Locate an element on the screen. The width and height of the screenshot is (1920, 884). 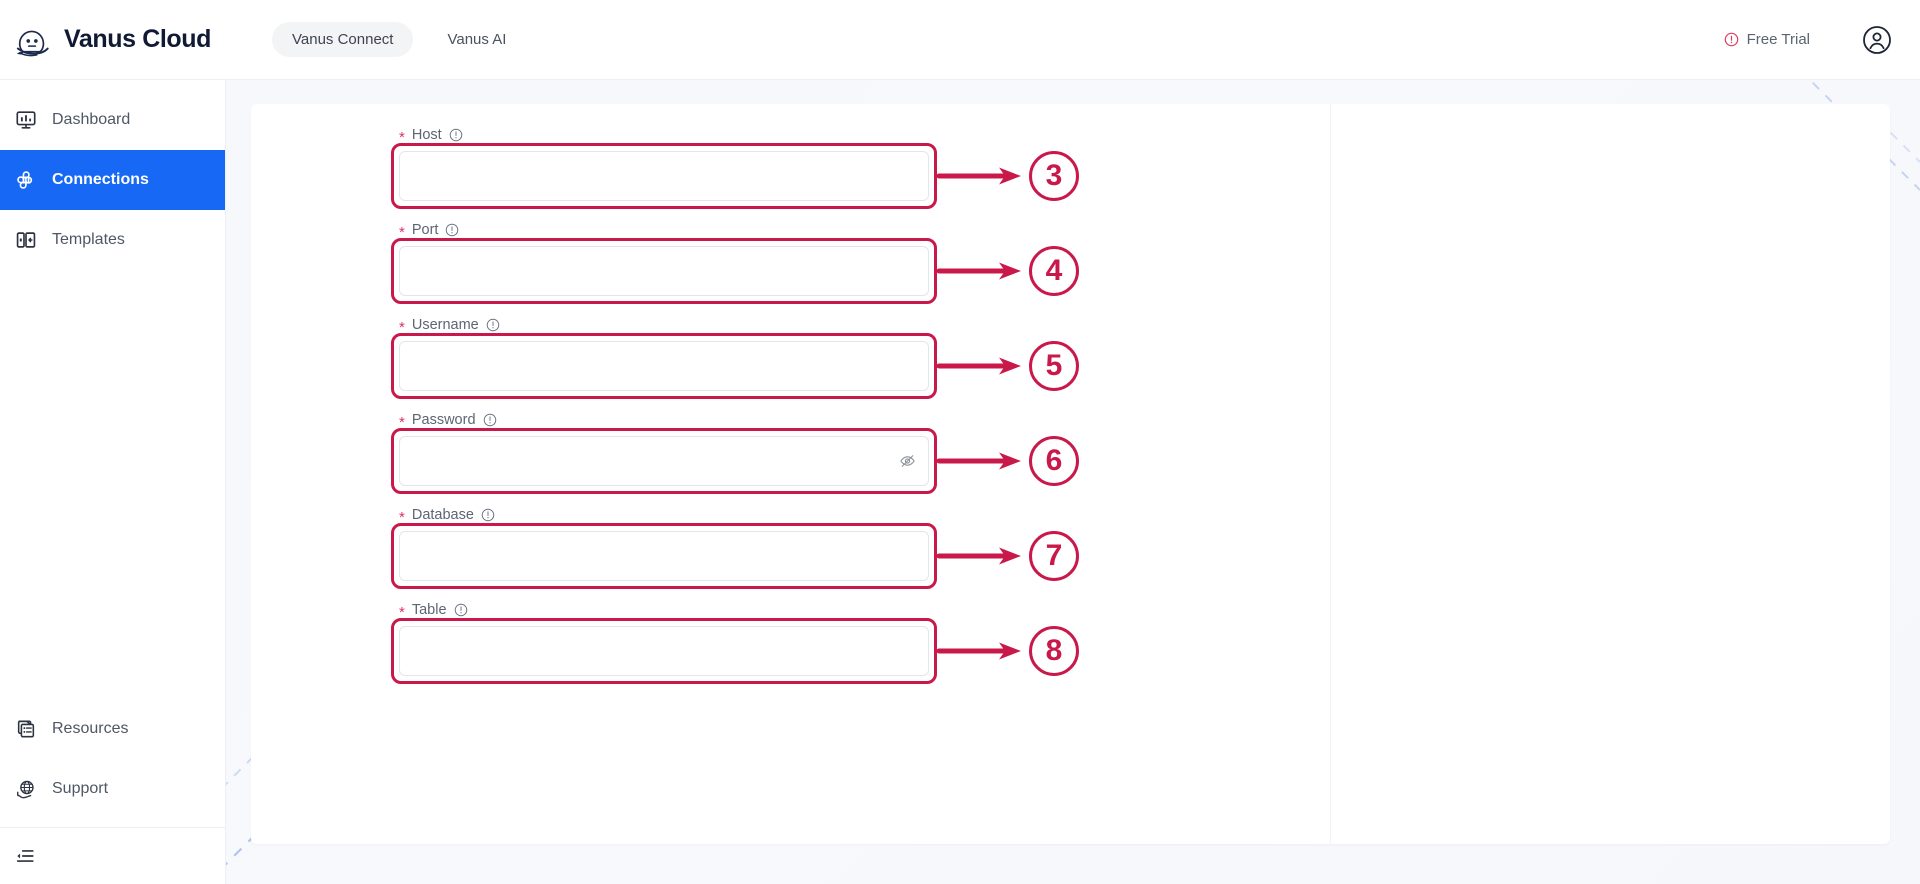
connections-plug-icon is located at coordinates (26, 180).